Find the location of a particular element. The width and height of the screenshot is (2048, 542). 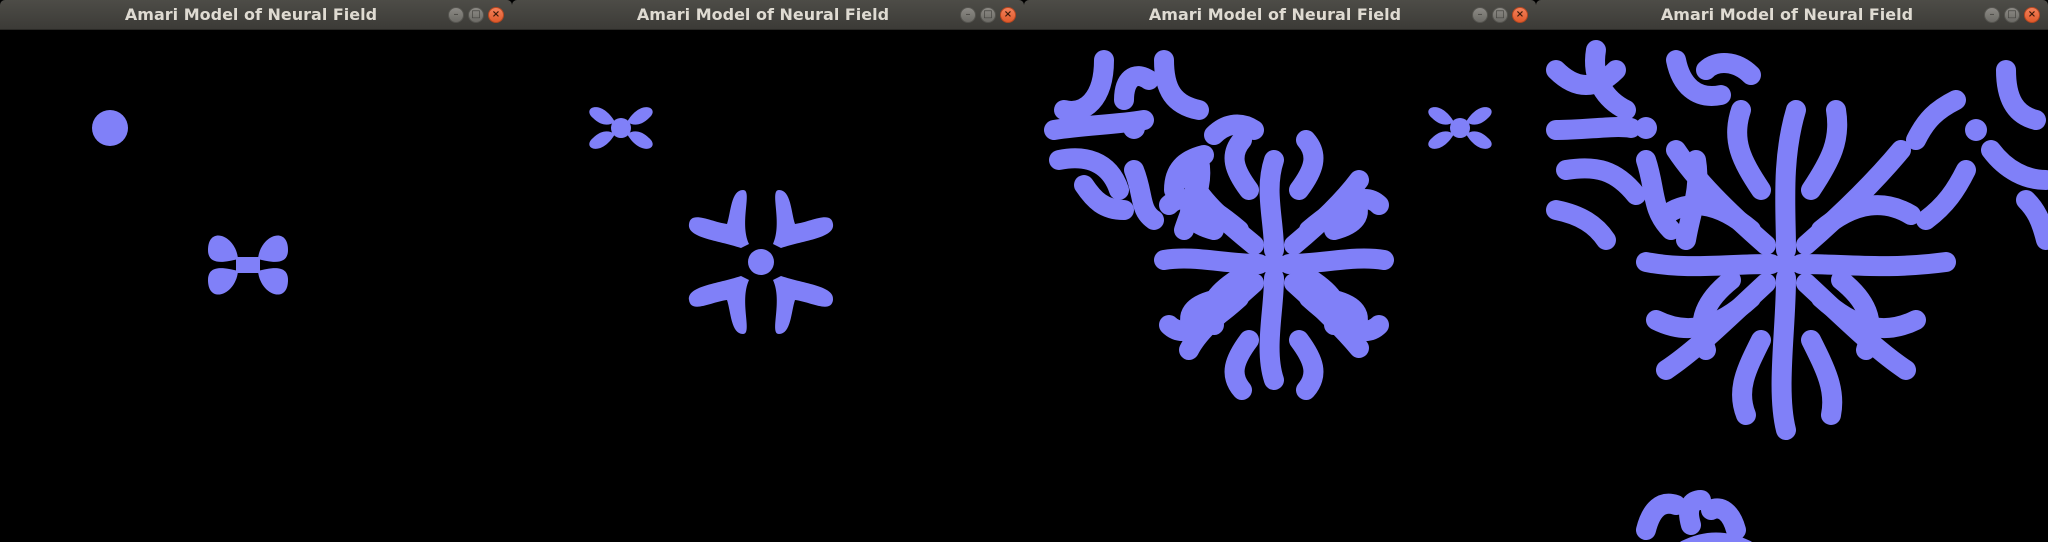

activity-flower-pattern is located at coordinates (761, 262).